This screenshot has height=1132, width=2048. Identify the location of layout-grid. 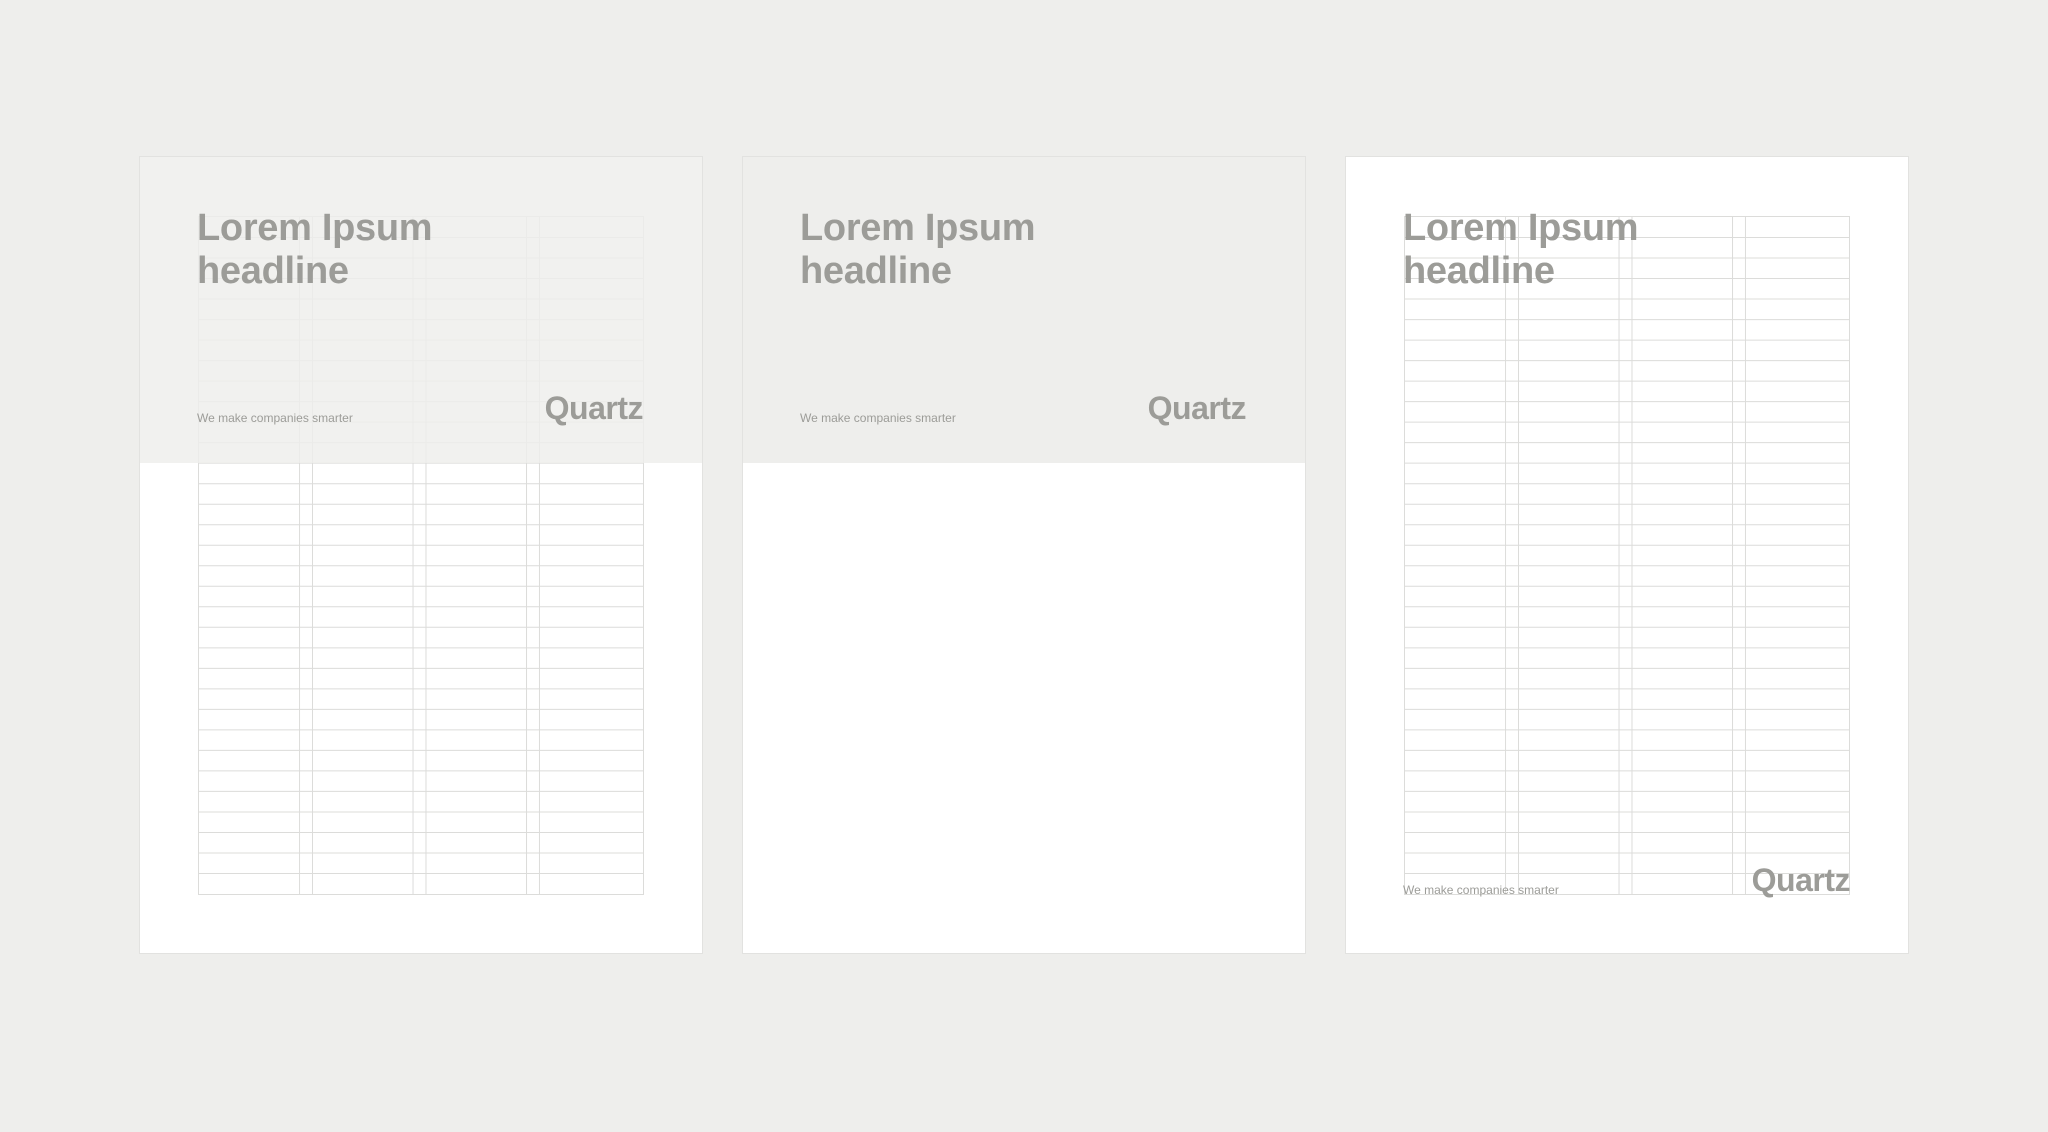
(1627, 555).